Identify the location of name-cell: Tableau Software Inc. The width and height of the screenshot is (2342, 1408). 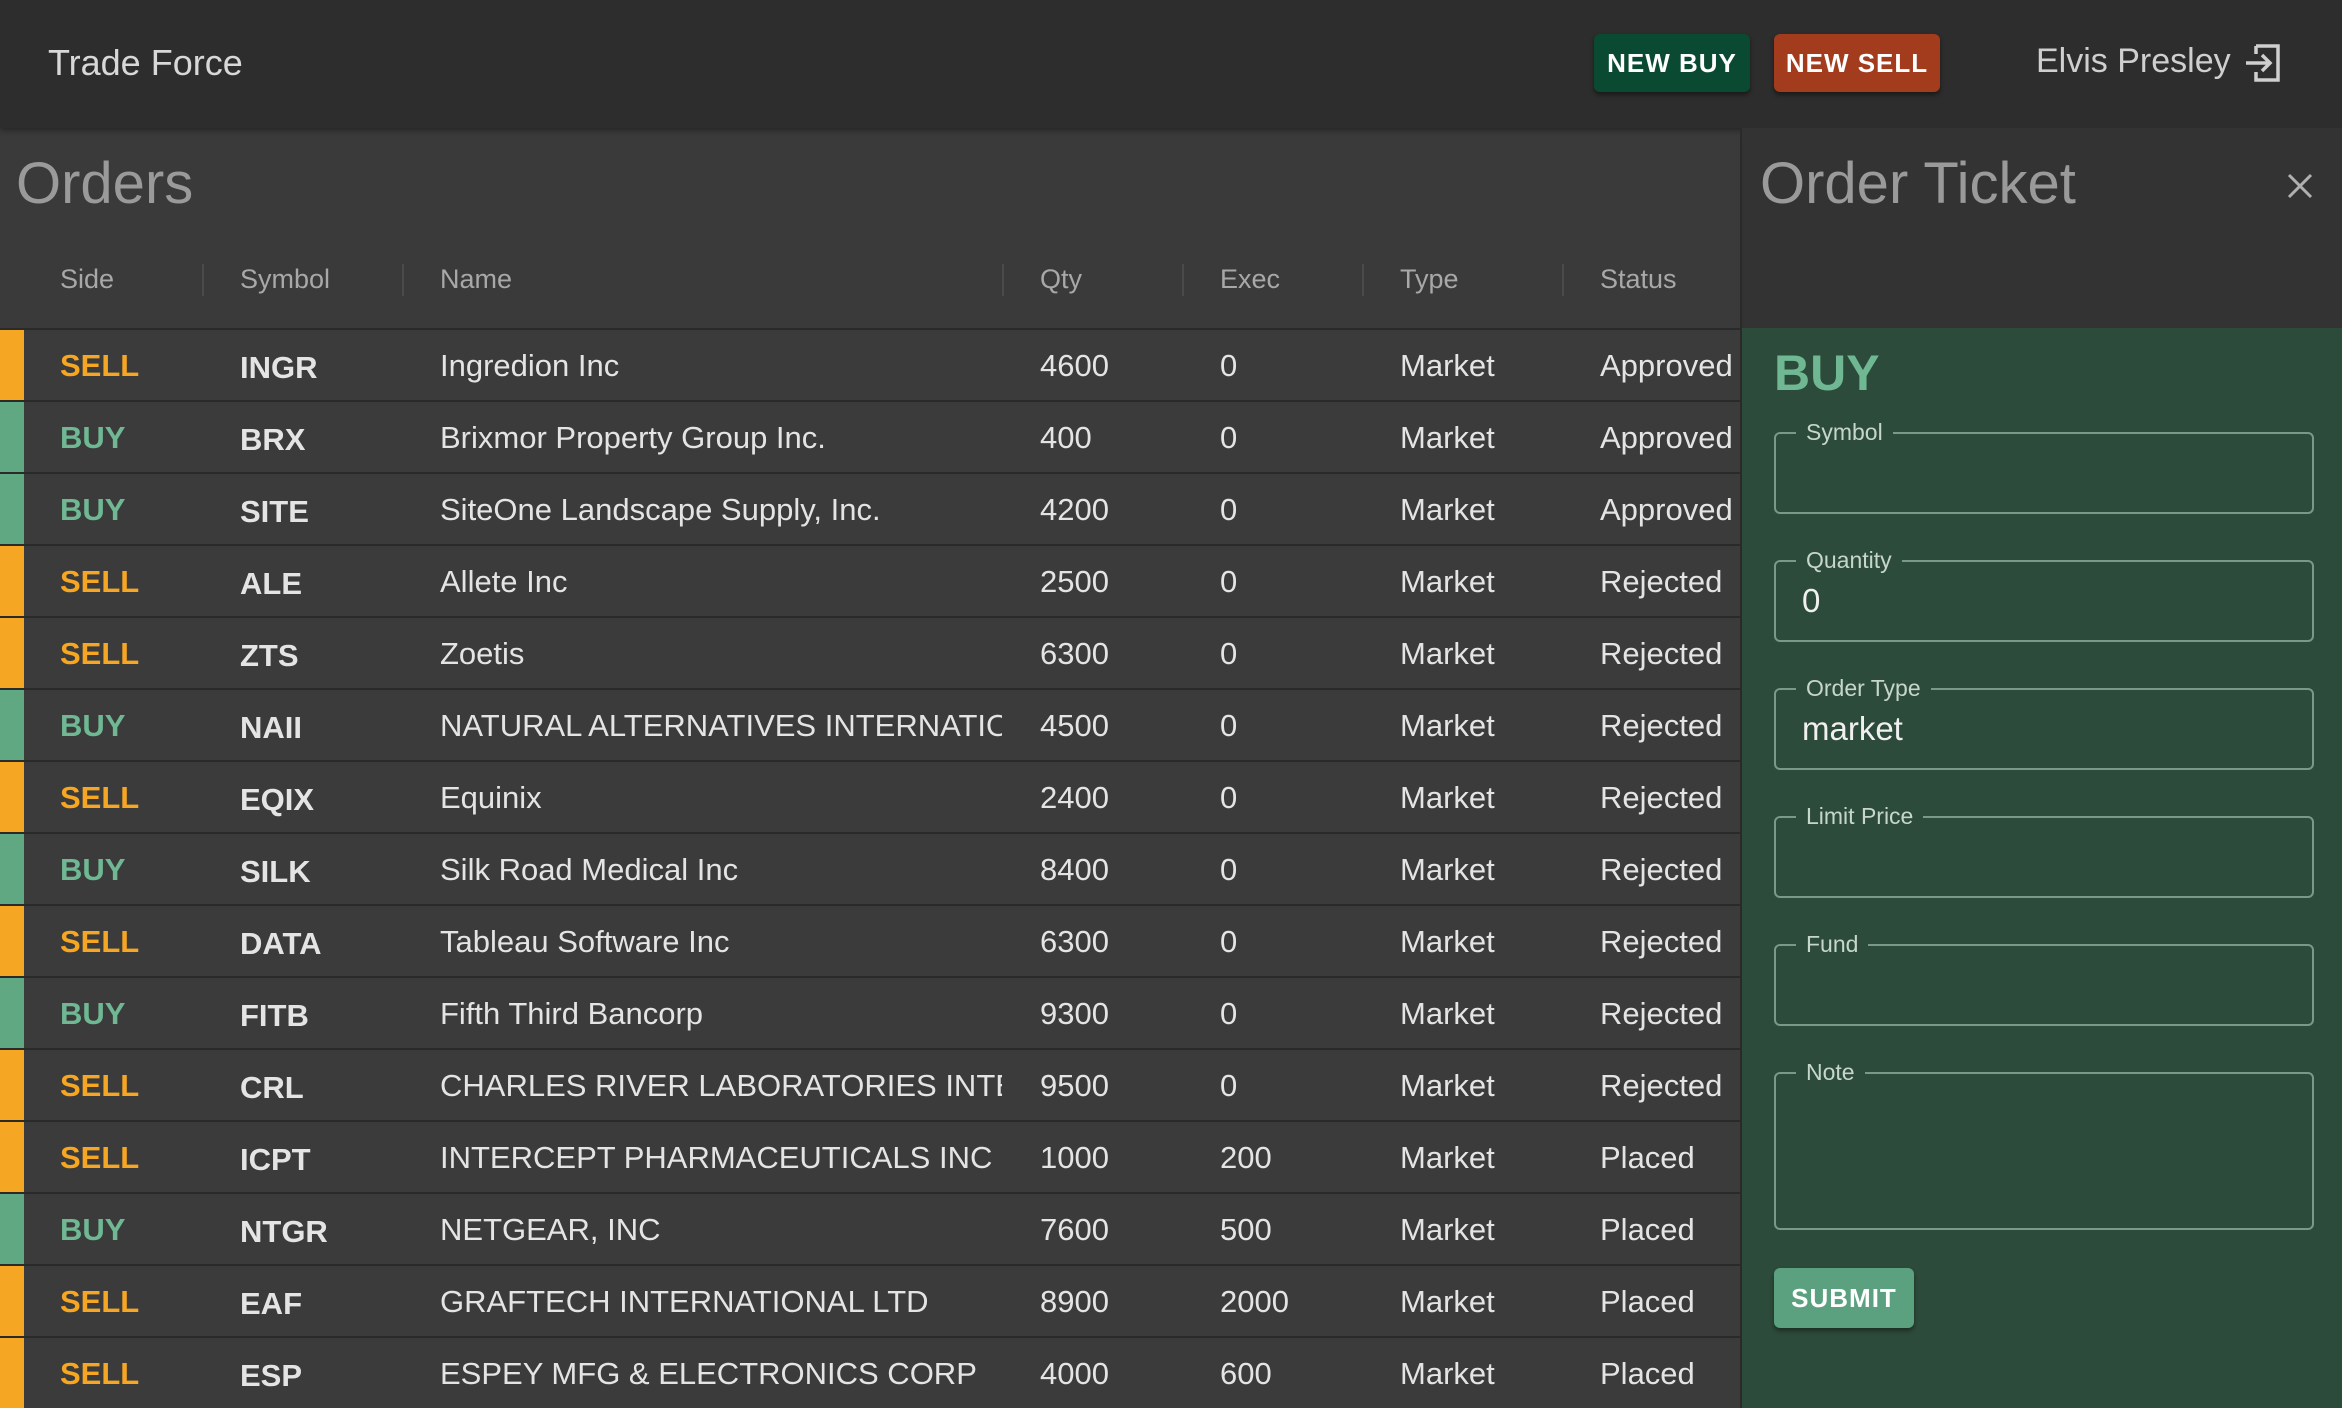
(585, 941).